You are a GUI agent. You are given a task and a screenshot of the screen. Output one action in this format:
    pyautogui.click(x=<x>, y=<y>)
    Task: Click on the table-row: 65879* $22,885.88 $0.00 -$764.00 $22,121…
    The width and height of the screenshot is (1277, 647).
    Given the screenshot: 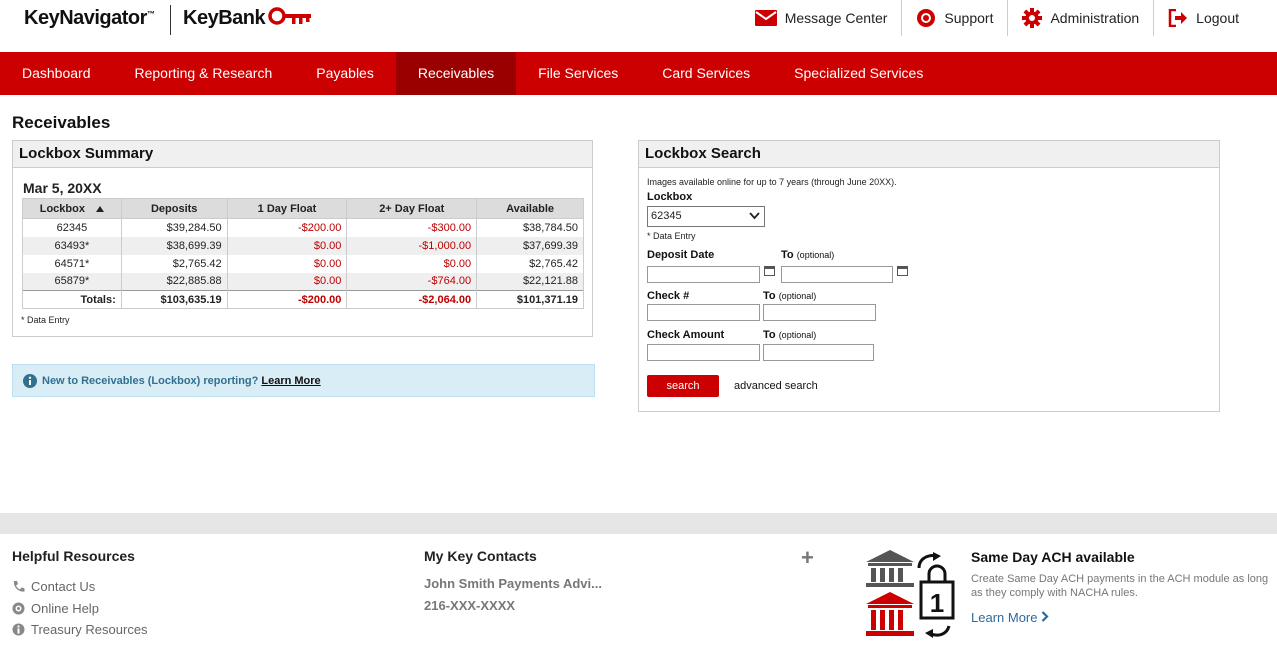 What is the action you would take?
    pyautogui.click(x=303, y=281)
    